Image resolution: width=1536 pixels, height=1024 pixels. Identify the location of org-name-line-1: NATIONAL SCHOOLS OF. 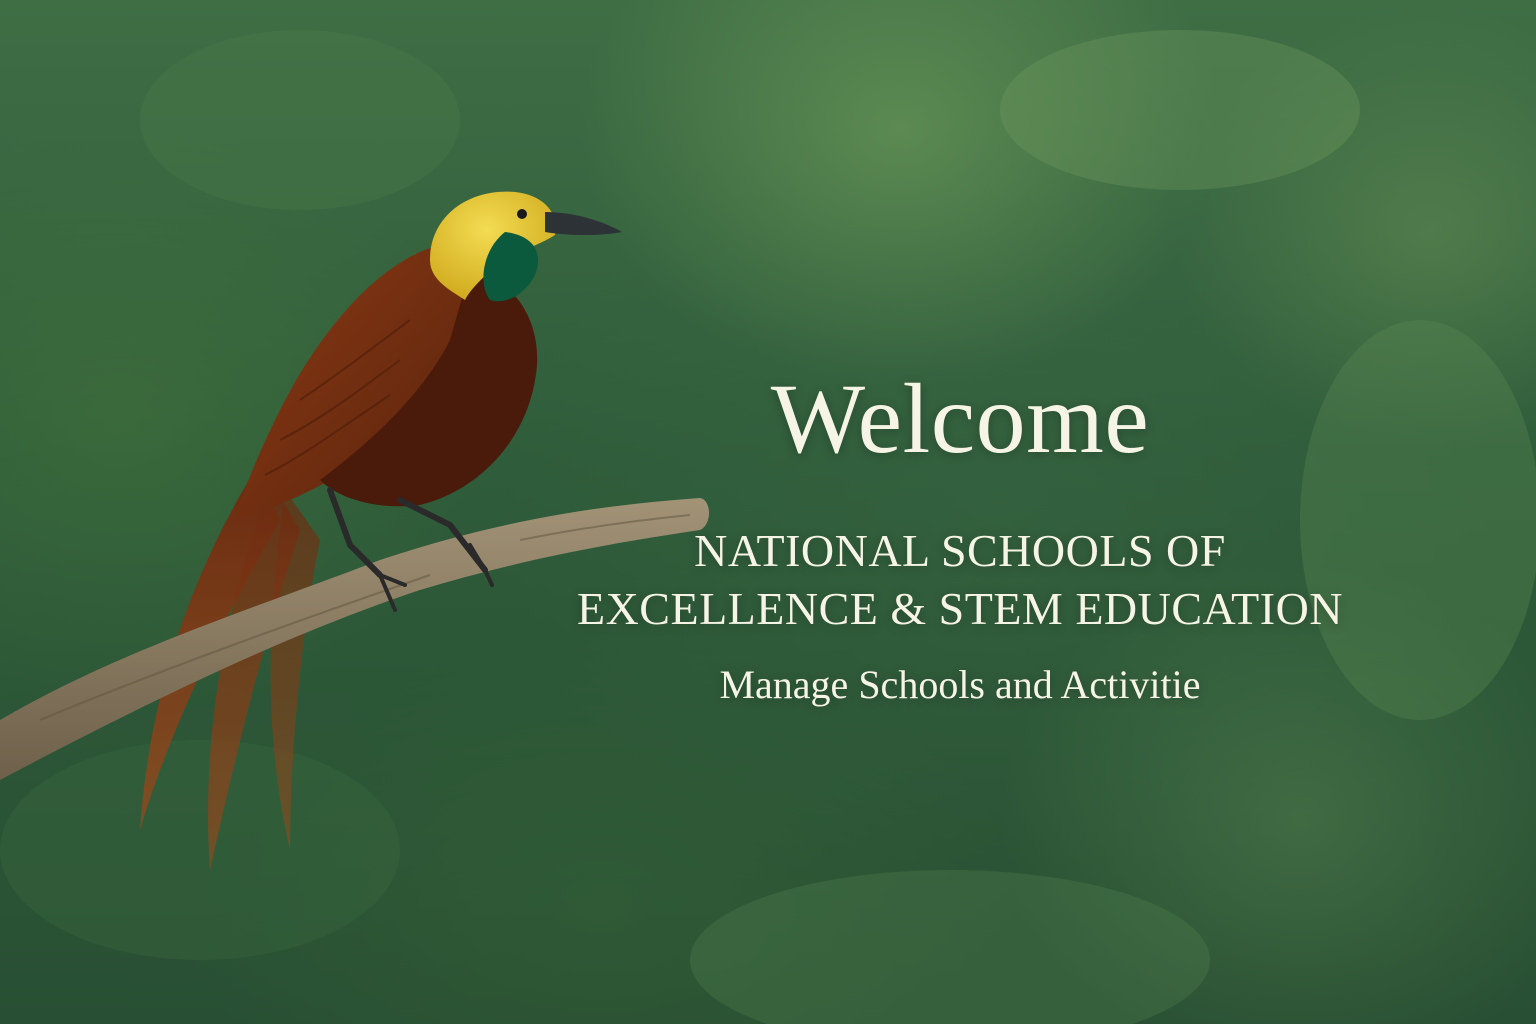
(960, 550).